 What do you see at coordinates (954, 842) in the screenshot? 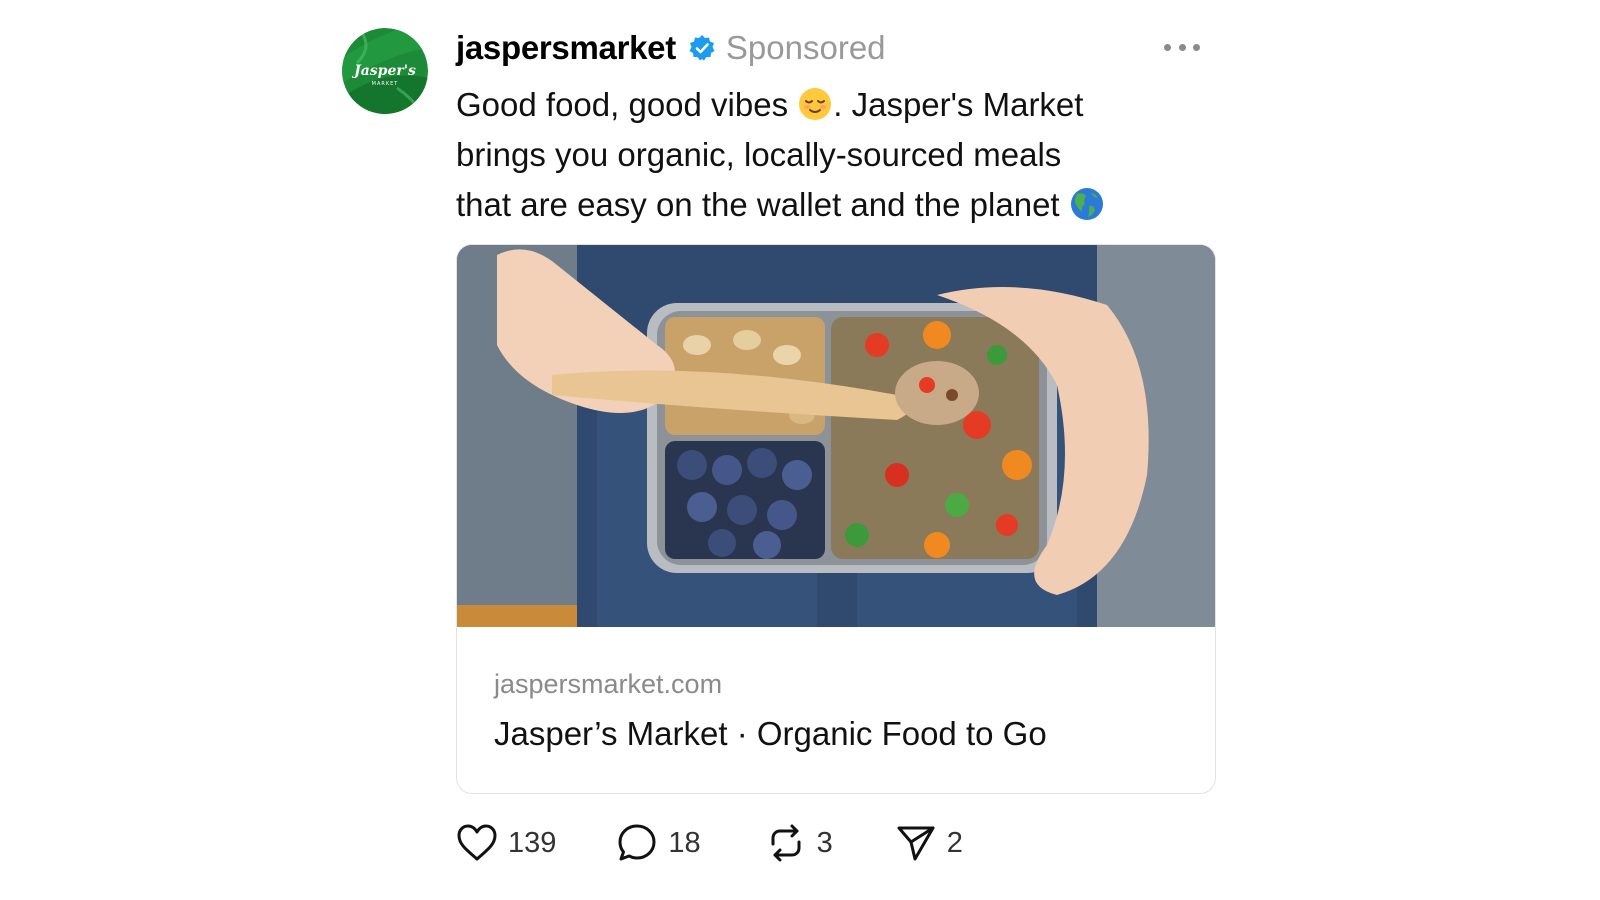
I see `share-count: 2` at bounding box center [954, 842].